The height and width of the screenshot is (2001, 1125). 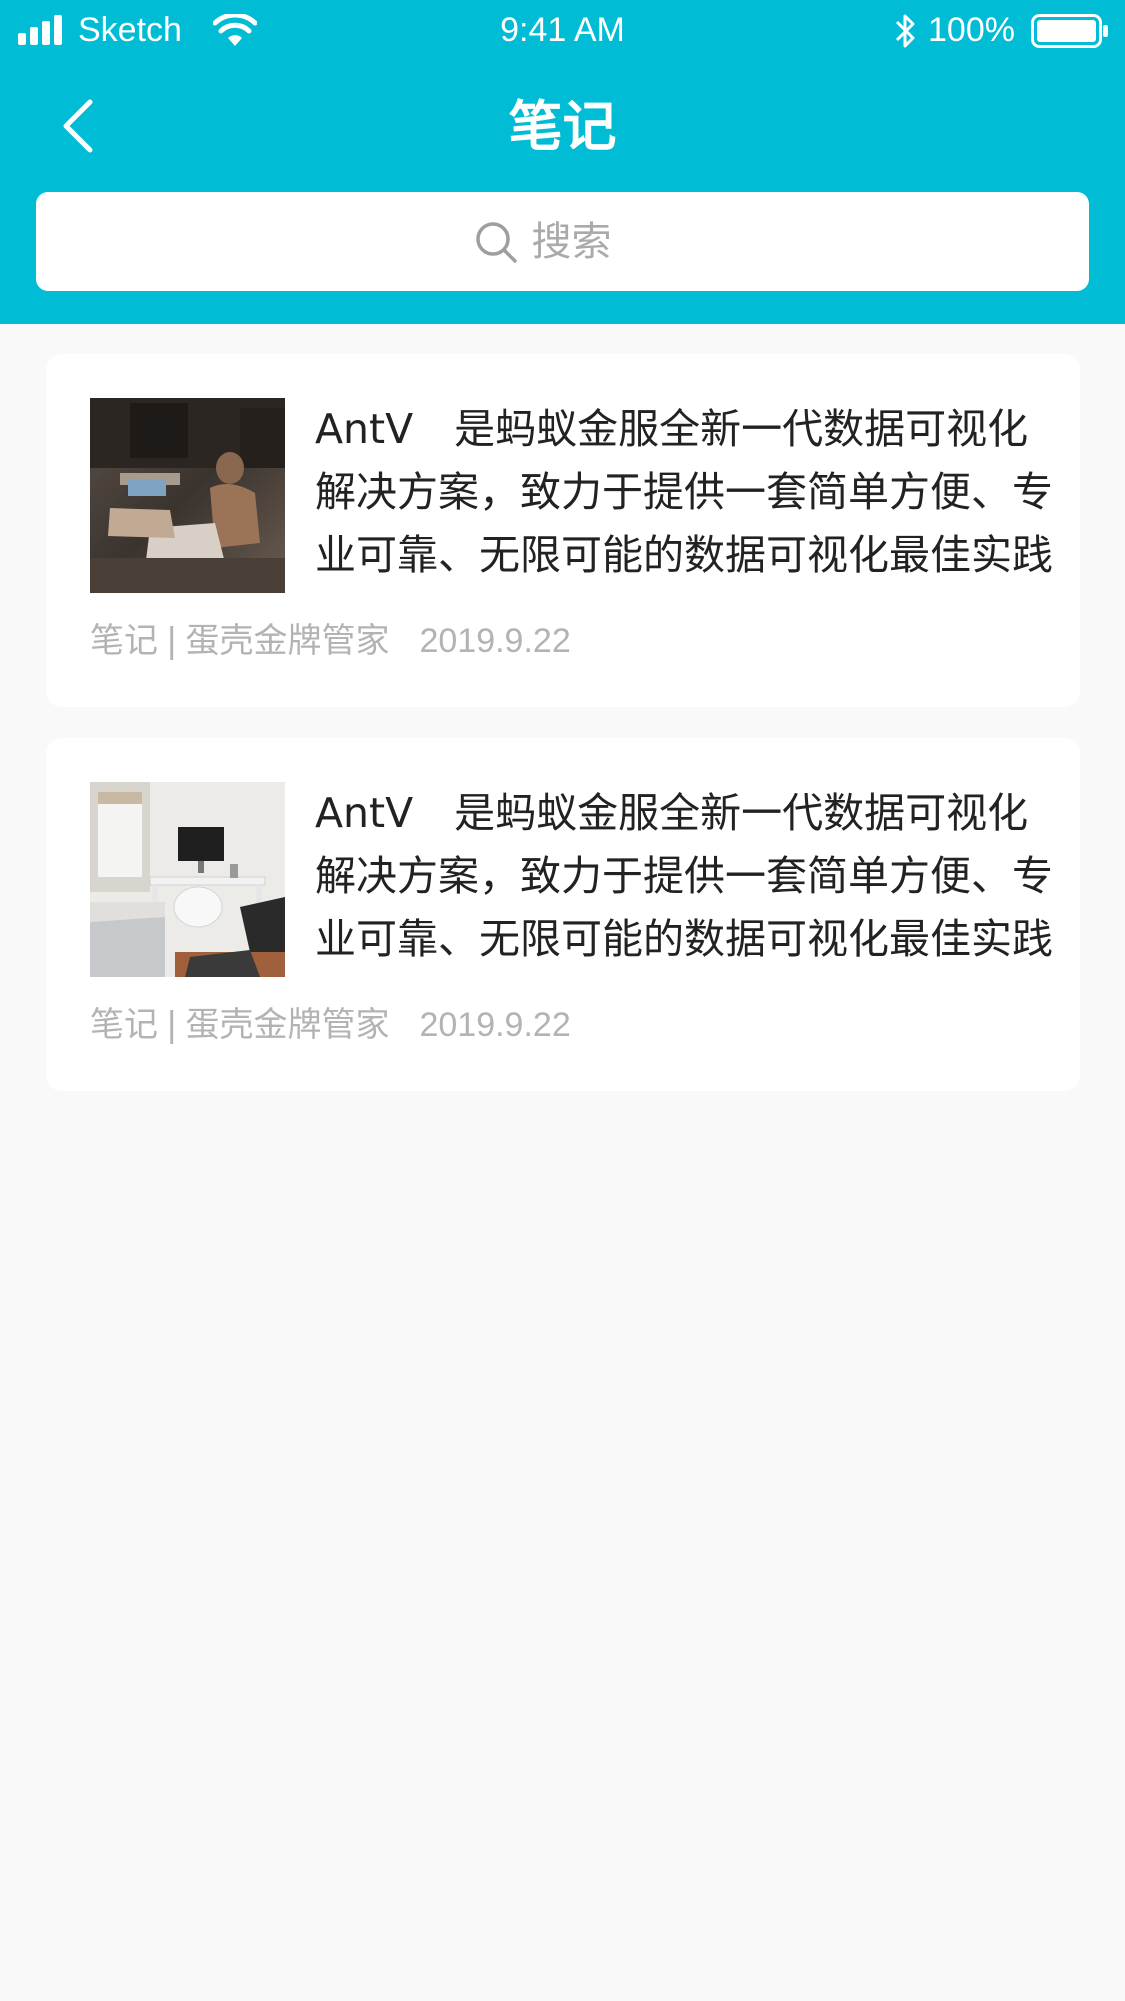 What do you see at coordinates (1069, 31) in the screenshot?
I see `battery-icon` at bounding box center [1069, 31].